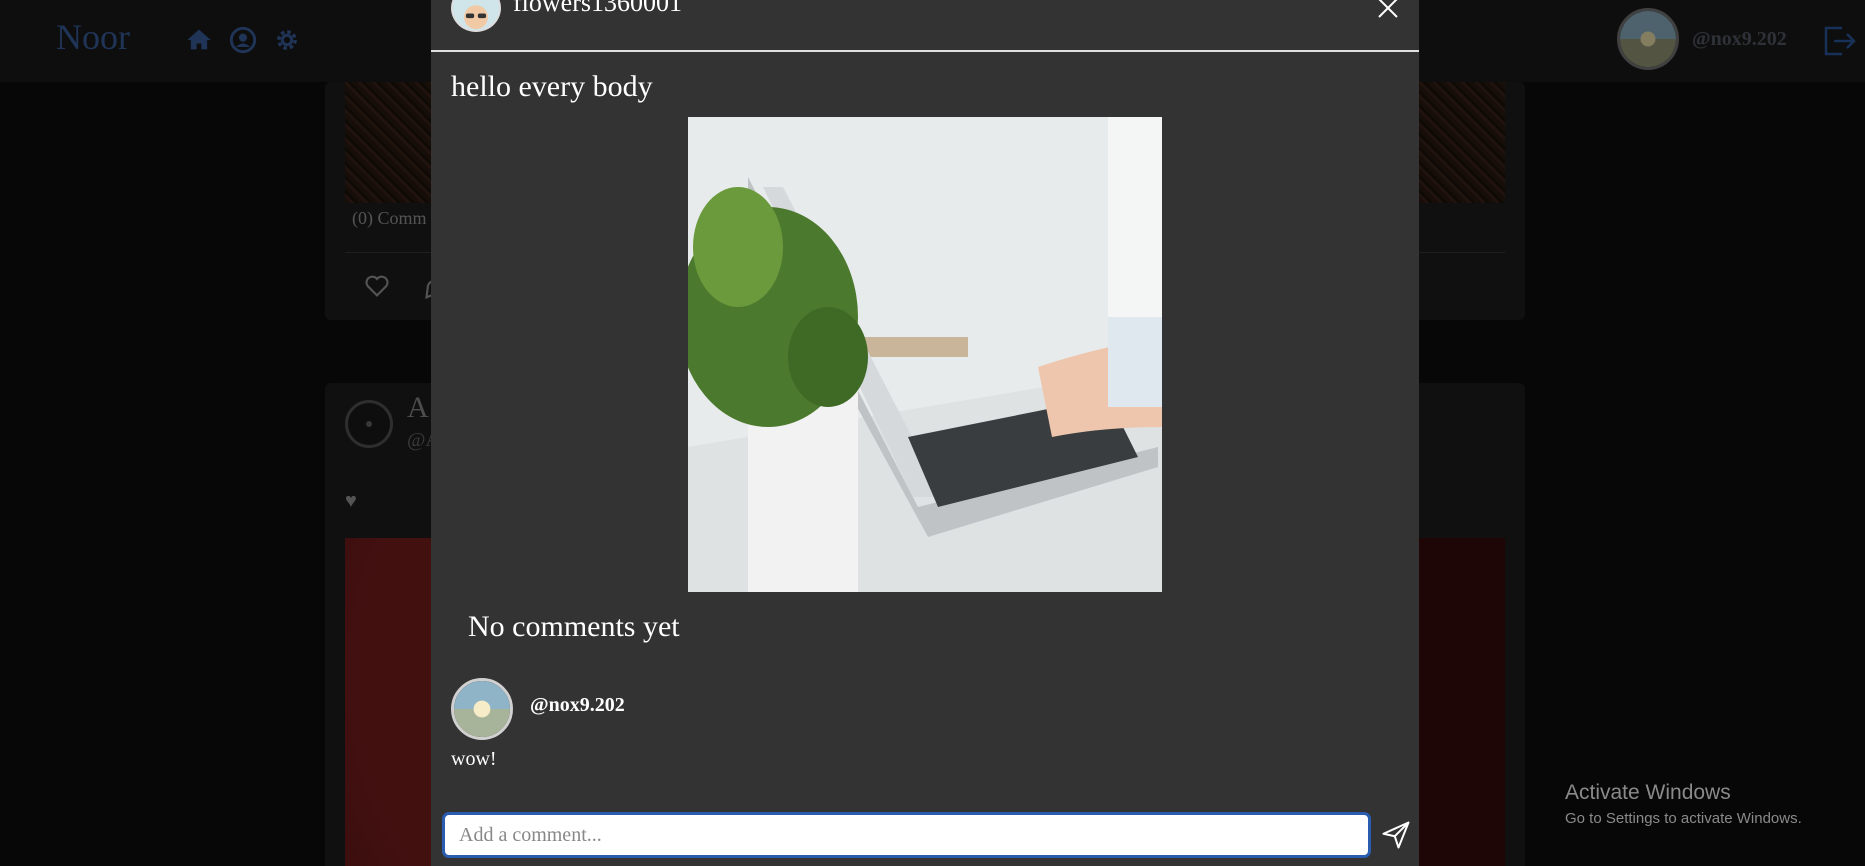  I want to click on author-avatar, so click(476, 16).